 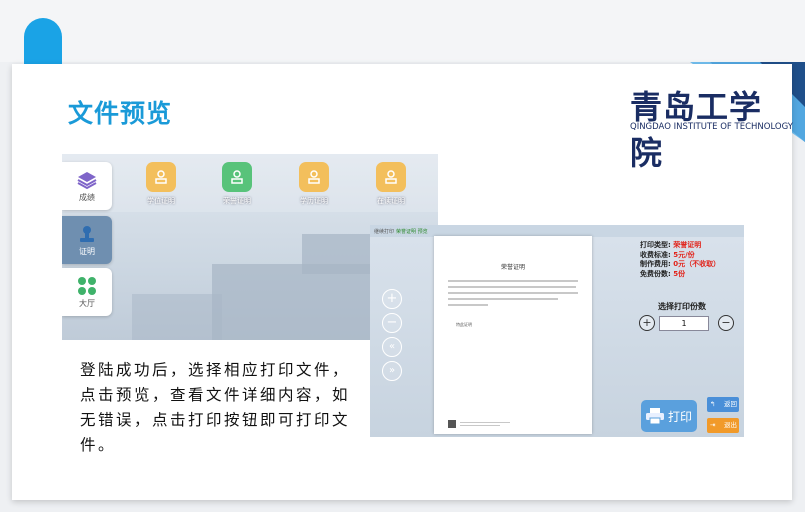 What do you see at coordinates (682, 306) in the screenshot?
I see `copies-label: 选择打印份数` at bounding box center [682, 306].